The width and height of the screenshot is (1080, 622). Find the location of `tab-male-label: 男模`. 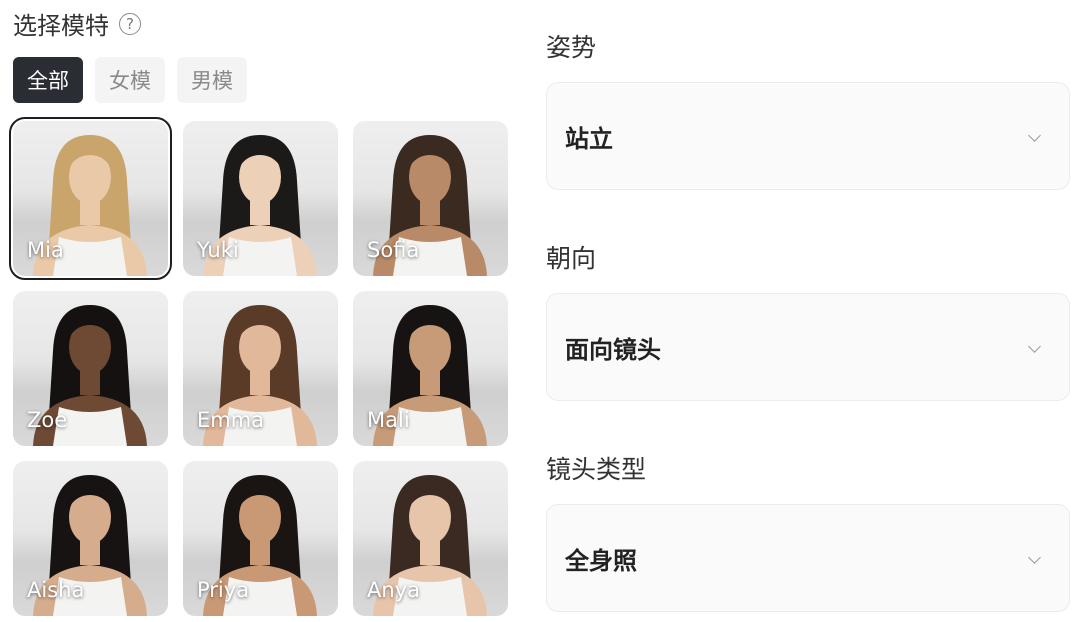

tab-male-label: 男模 is located at coordinates (212, 81).